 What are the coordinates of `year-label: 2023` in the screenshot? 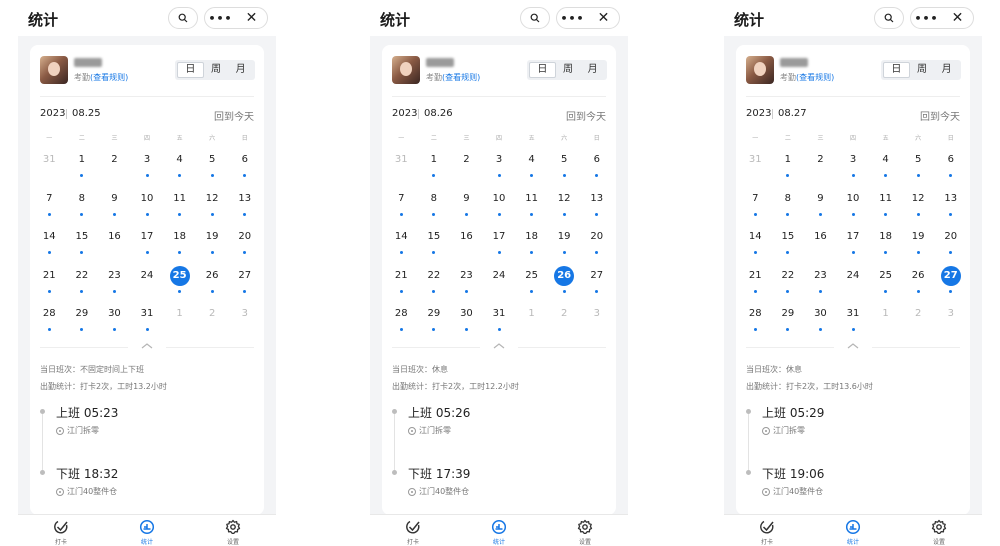 It's located at (52, 113).